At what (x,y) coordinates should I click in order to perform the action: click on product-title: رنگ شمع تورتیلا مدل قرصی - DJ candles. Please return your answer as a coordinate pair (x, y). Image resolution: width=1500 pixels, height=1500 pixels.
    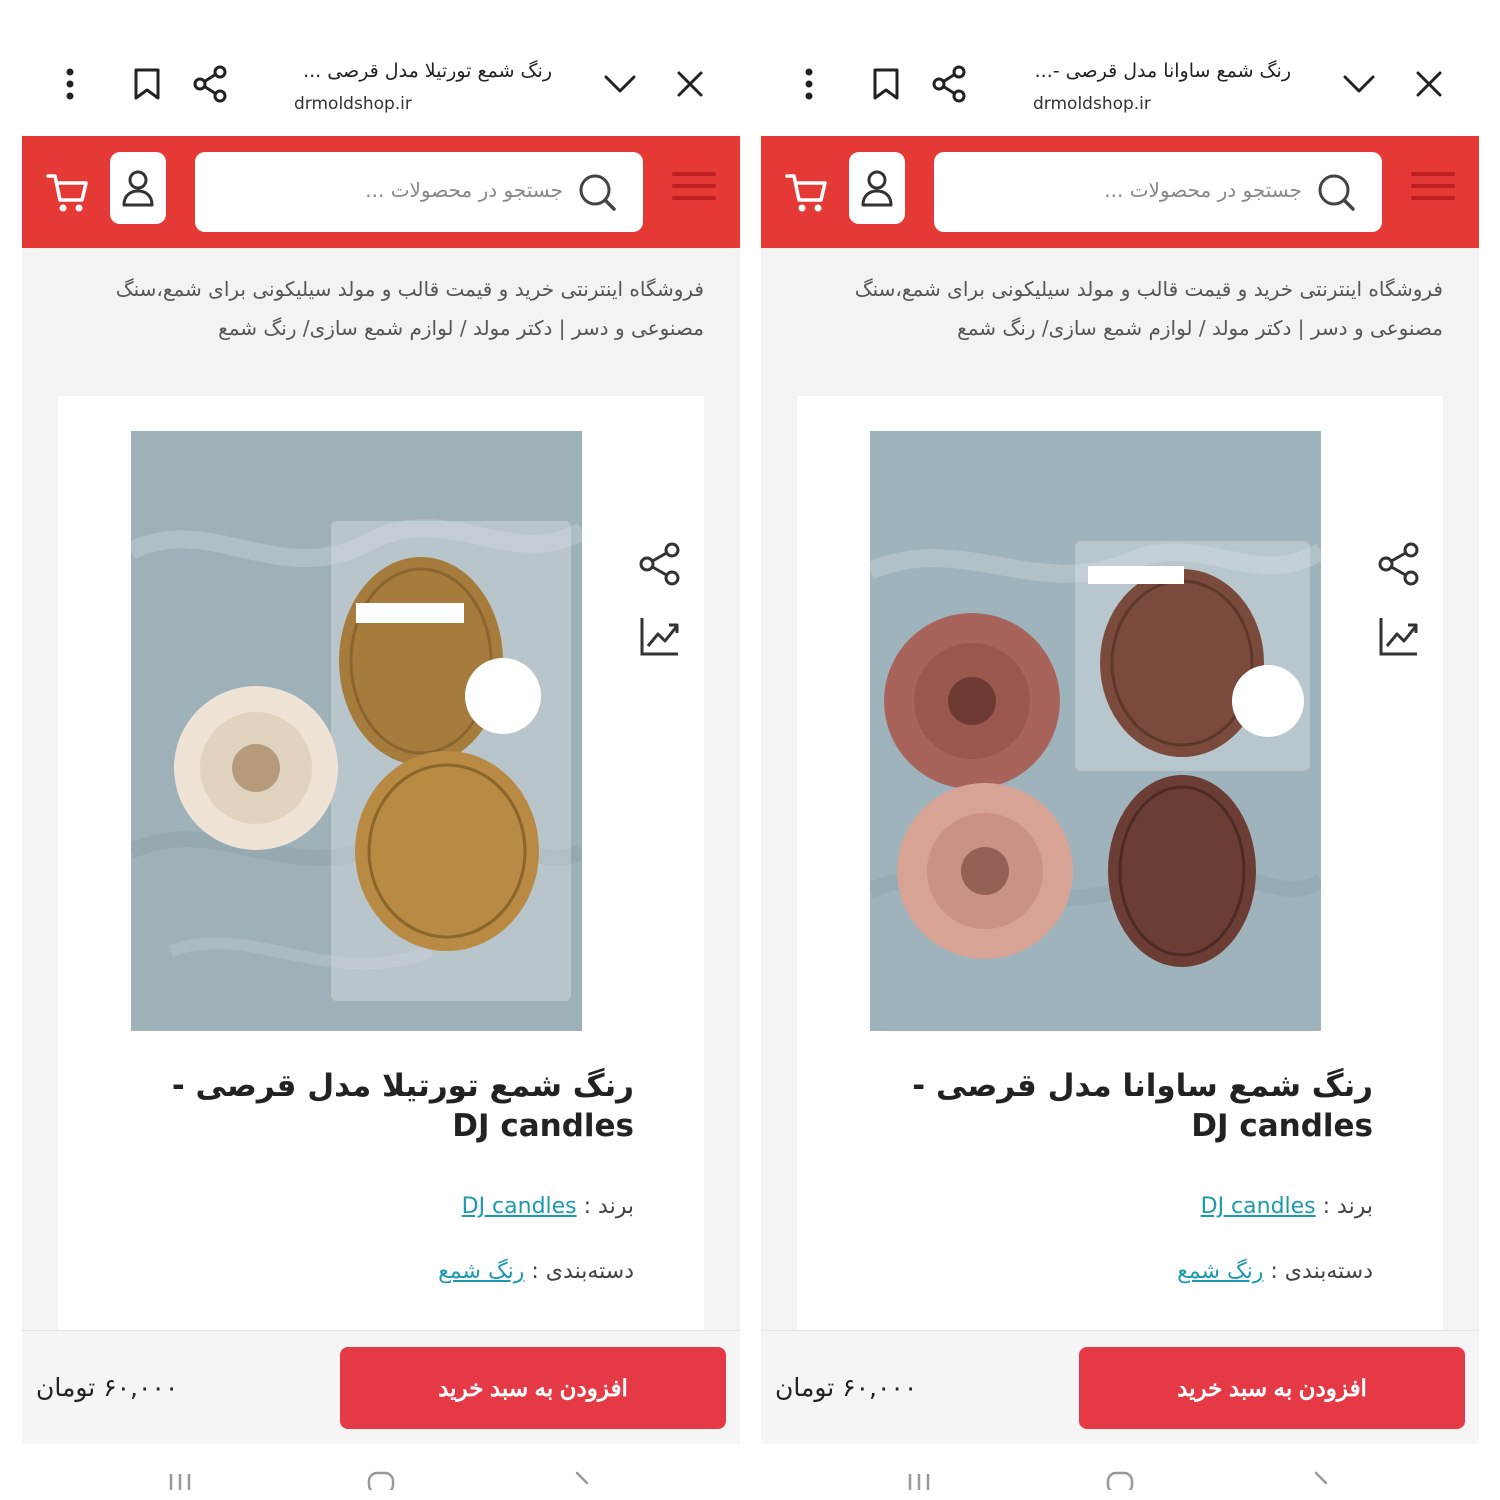
    Looking at the image, I should click on (402, 1106).